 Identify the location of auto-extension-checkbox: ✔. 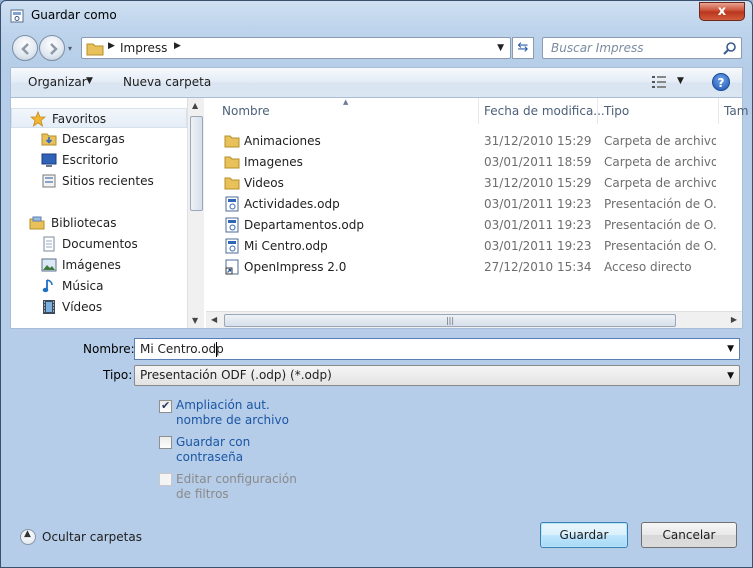
(165, 406).